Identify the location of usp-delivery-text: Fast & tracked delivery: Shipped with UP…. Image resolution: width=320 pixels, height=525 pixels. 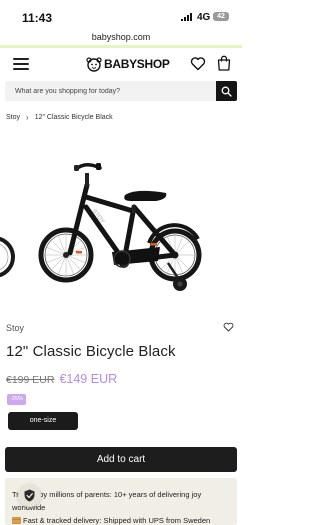
(117, 520).